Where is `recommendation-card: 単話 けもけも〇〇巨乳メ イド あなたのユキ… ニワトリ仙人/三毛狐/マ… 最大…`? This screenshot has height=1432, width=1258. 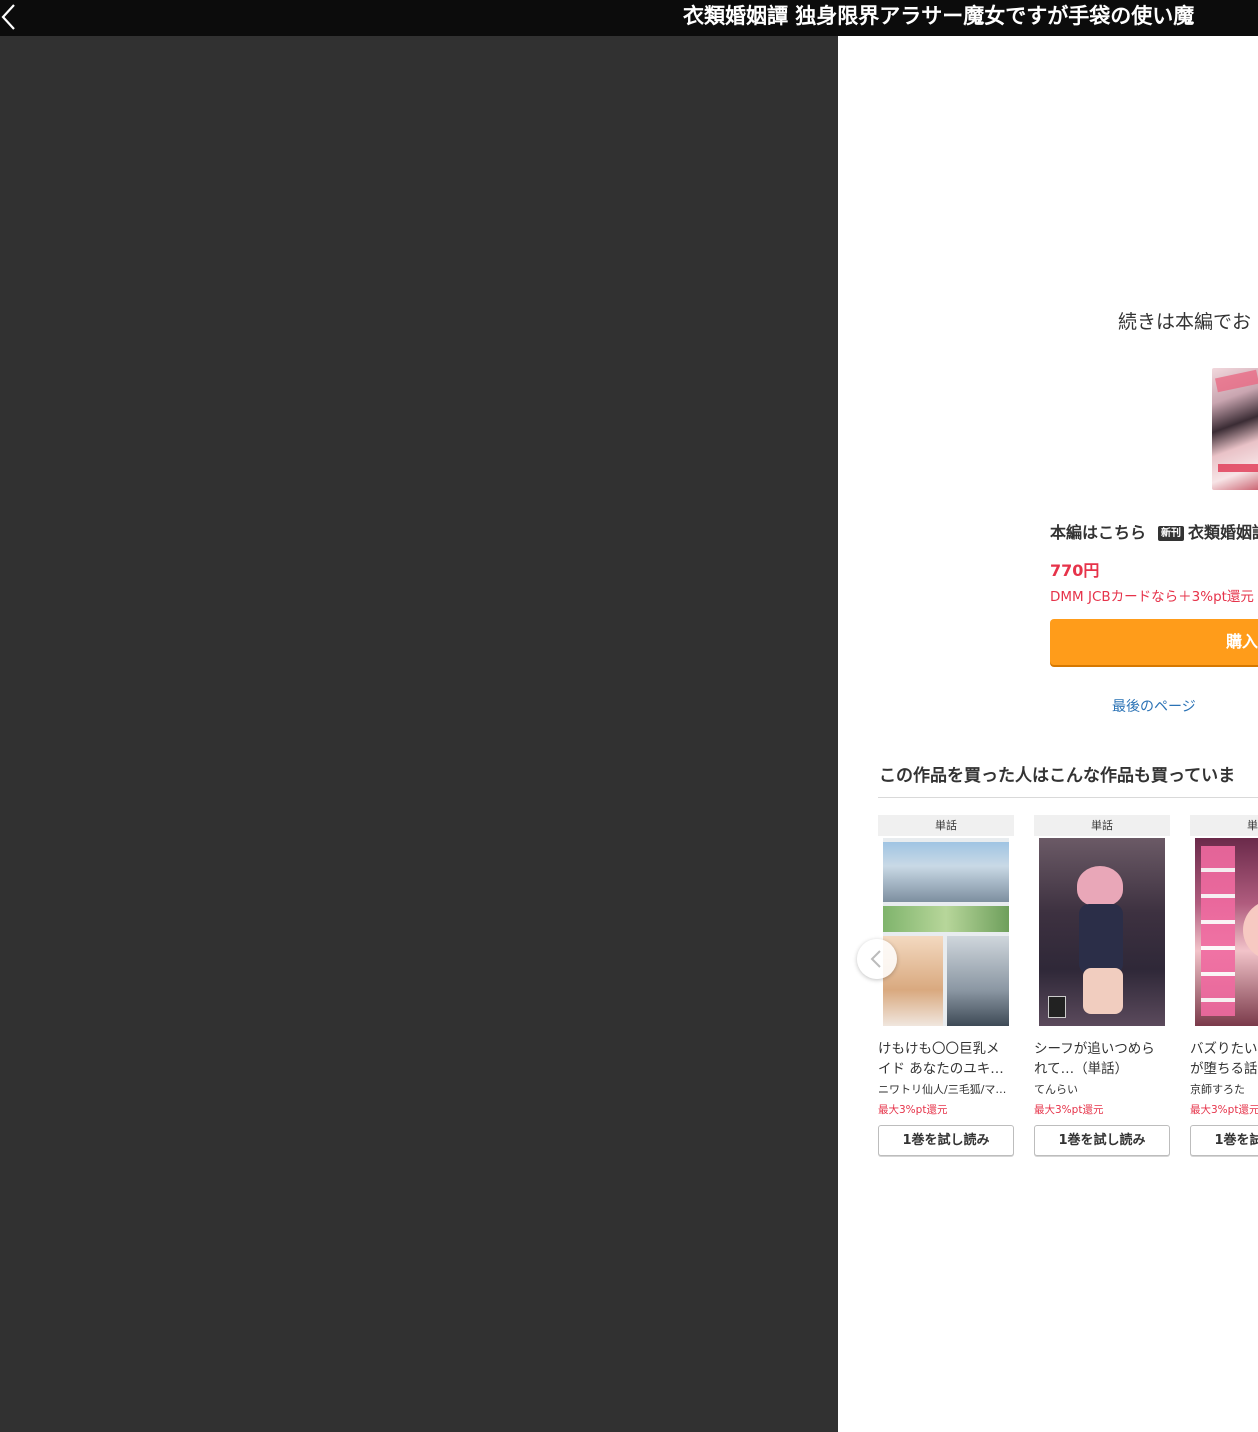
recommendation-card: 単話 けもけも〇〇巨乳メ イド あなたのユキ… ニワトリ仙人/三毛狐/マ… 最大… is located at coordinates (946, 985).